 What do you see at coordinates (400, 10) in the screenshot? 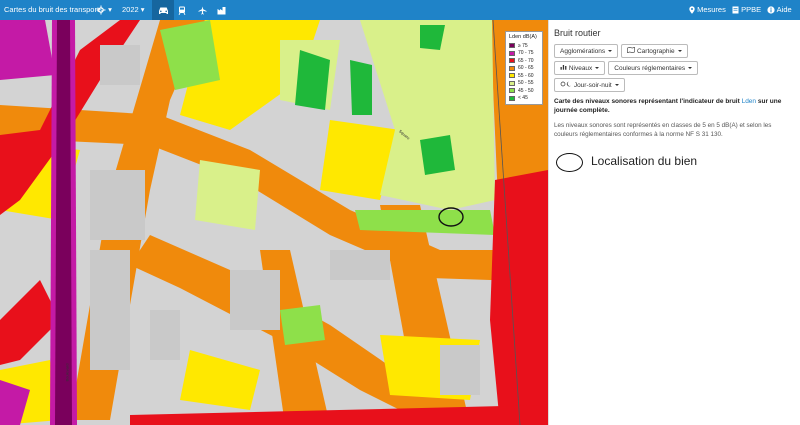
I see `top-bar: Cartes du bruit des transports ▾ 2022 ▾` at bounding box center [400, 10].